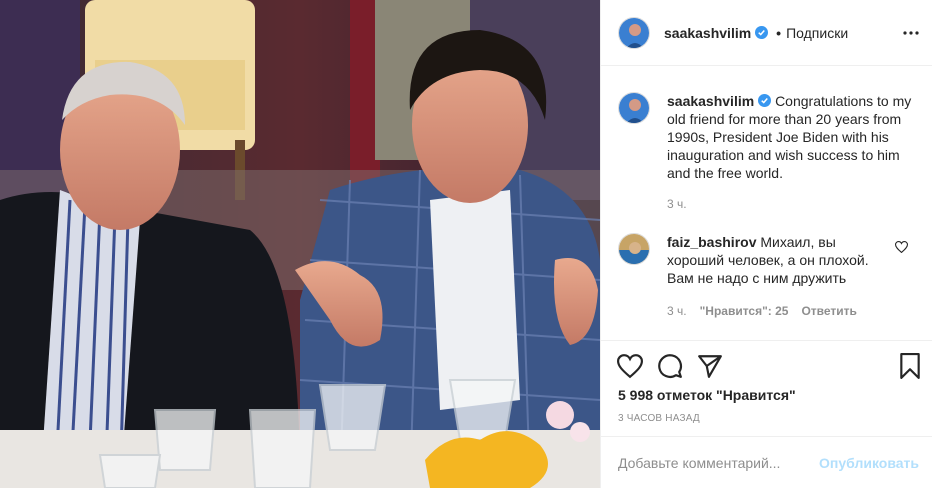 The height and width of the screenshot is (488, 932). I want to click on paper-plane-icon, so click(710, 366).